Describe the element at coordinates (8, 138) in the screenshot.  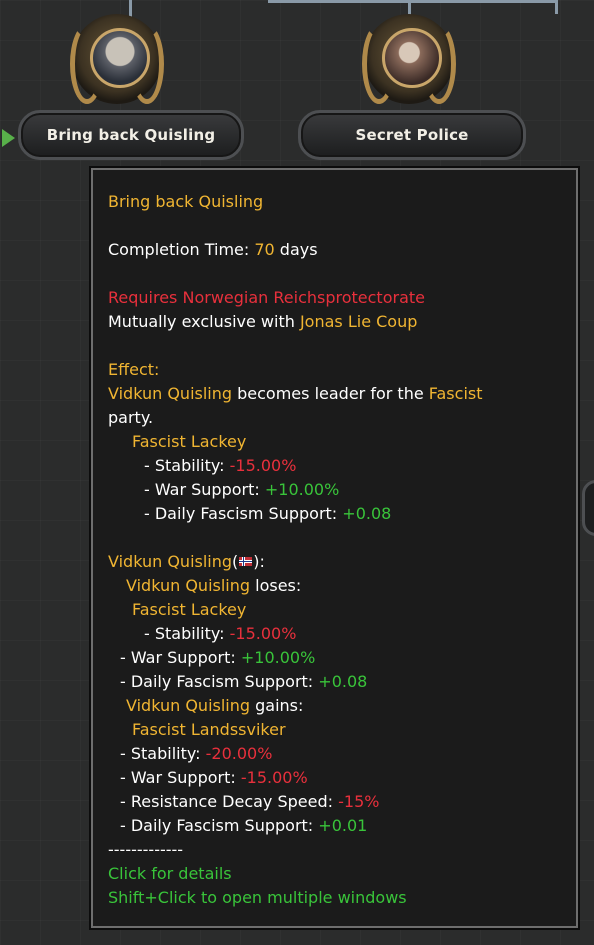
I see `available-arrow-icon` at that location.